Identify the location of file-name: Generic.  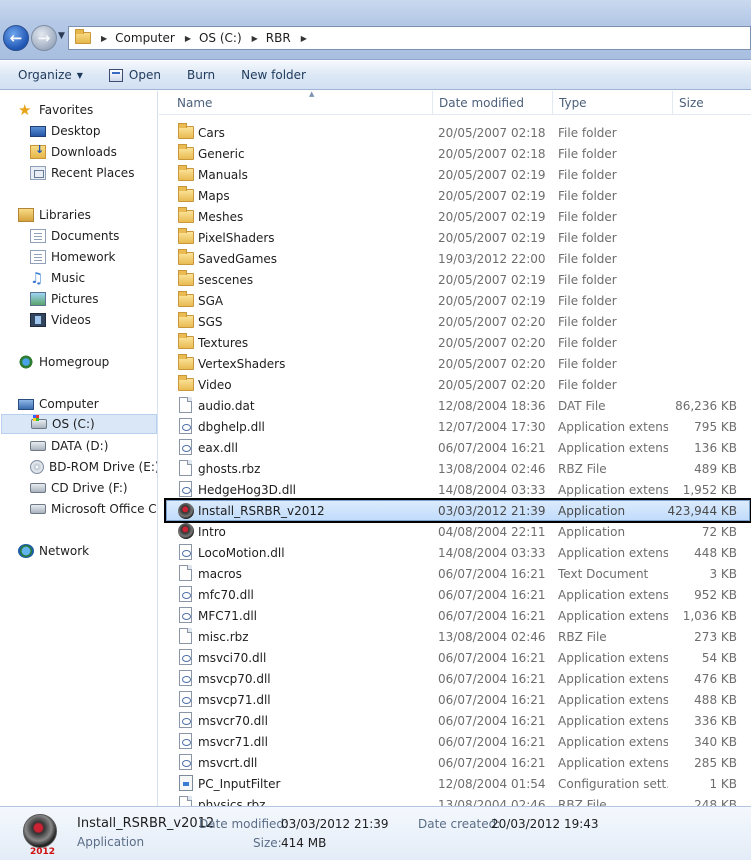
(221, 153).